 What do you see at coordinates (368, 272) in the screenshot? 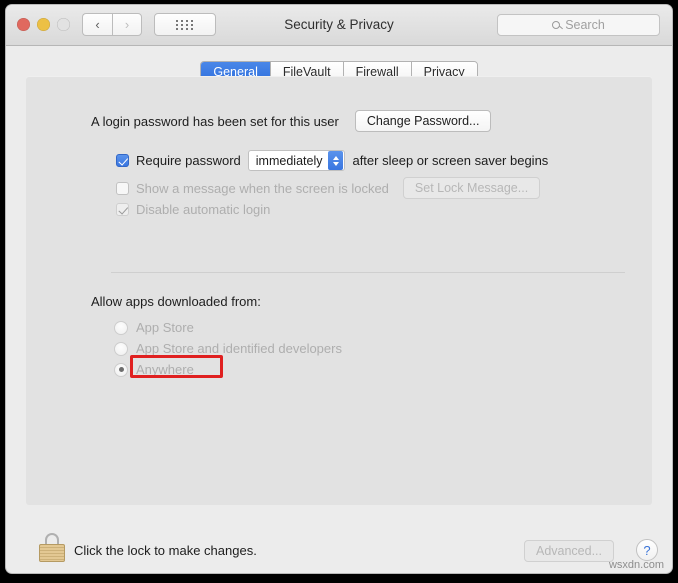
I see `section-divider` at bounding box center [368, 272].